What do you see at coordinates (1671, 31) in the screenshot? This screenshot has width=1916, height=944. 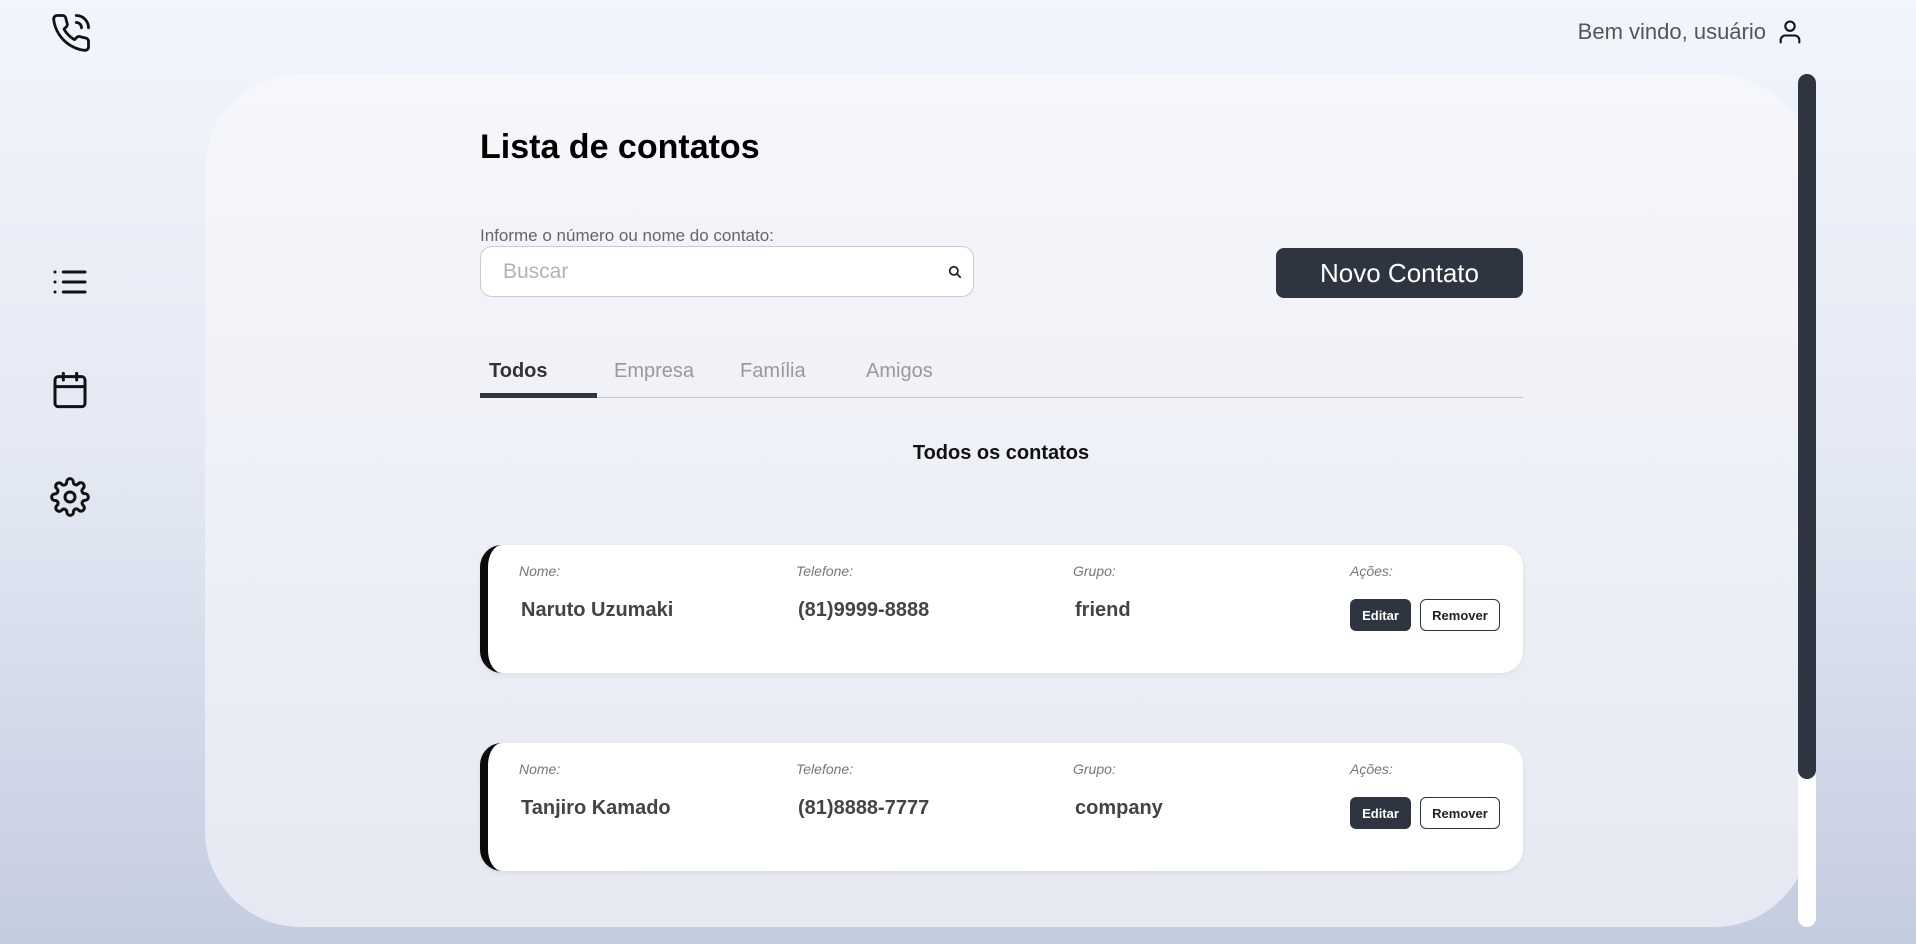 I see `welcome-text: Bem vindo, usuário` at bounding box center [1671, 31].